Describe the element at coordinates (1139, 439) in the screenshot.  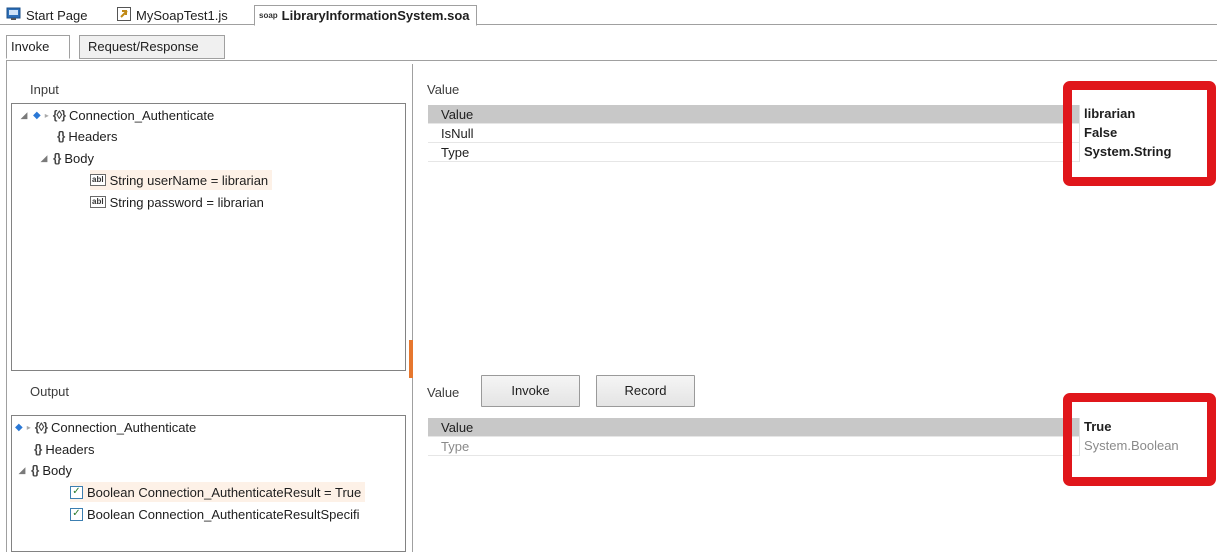
I see `highlight-annotation-output` at that location.